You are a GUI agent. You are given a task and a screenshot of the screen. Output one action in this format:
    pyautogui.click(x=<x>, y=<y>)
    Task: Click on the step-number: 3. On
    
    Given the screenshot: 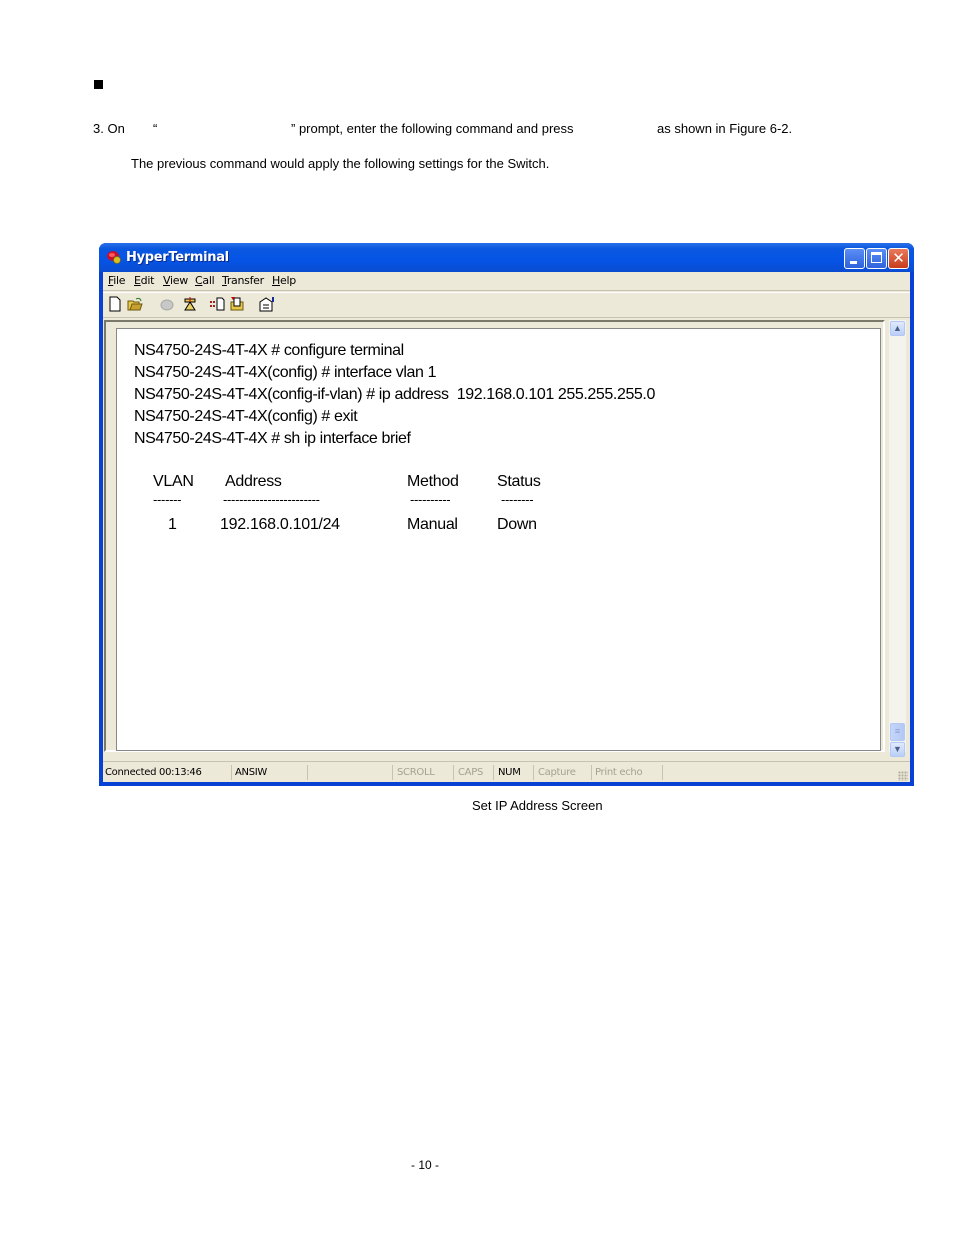 What is the action you would take?
    pyautogui.click(x=109, y=128)
    